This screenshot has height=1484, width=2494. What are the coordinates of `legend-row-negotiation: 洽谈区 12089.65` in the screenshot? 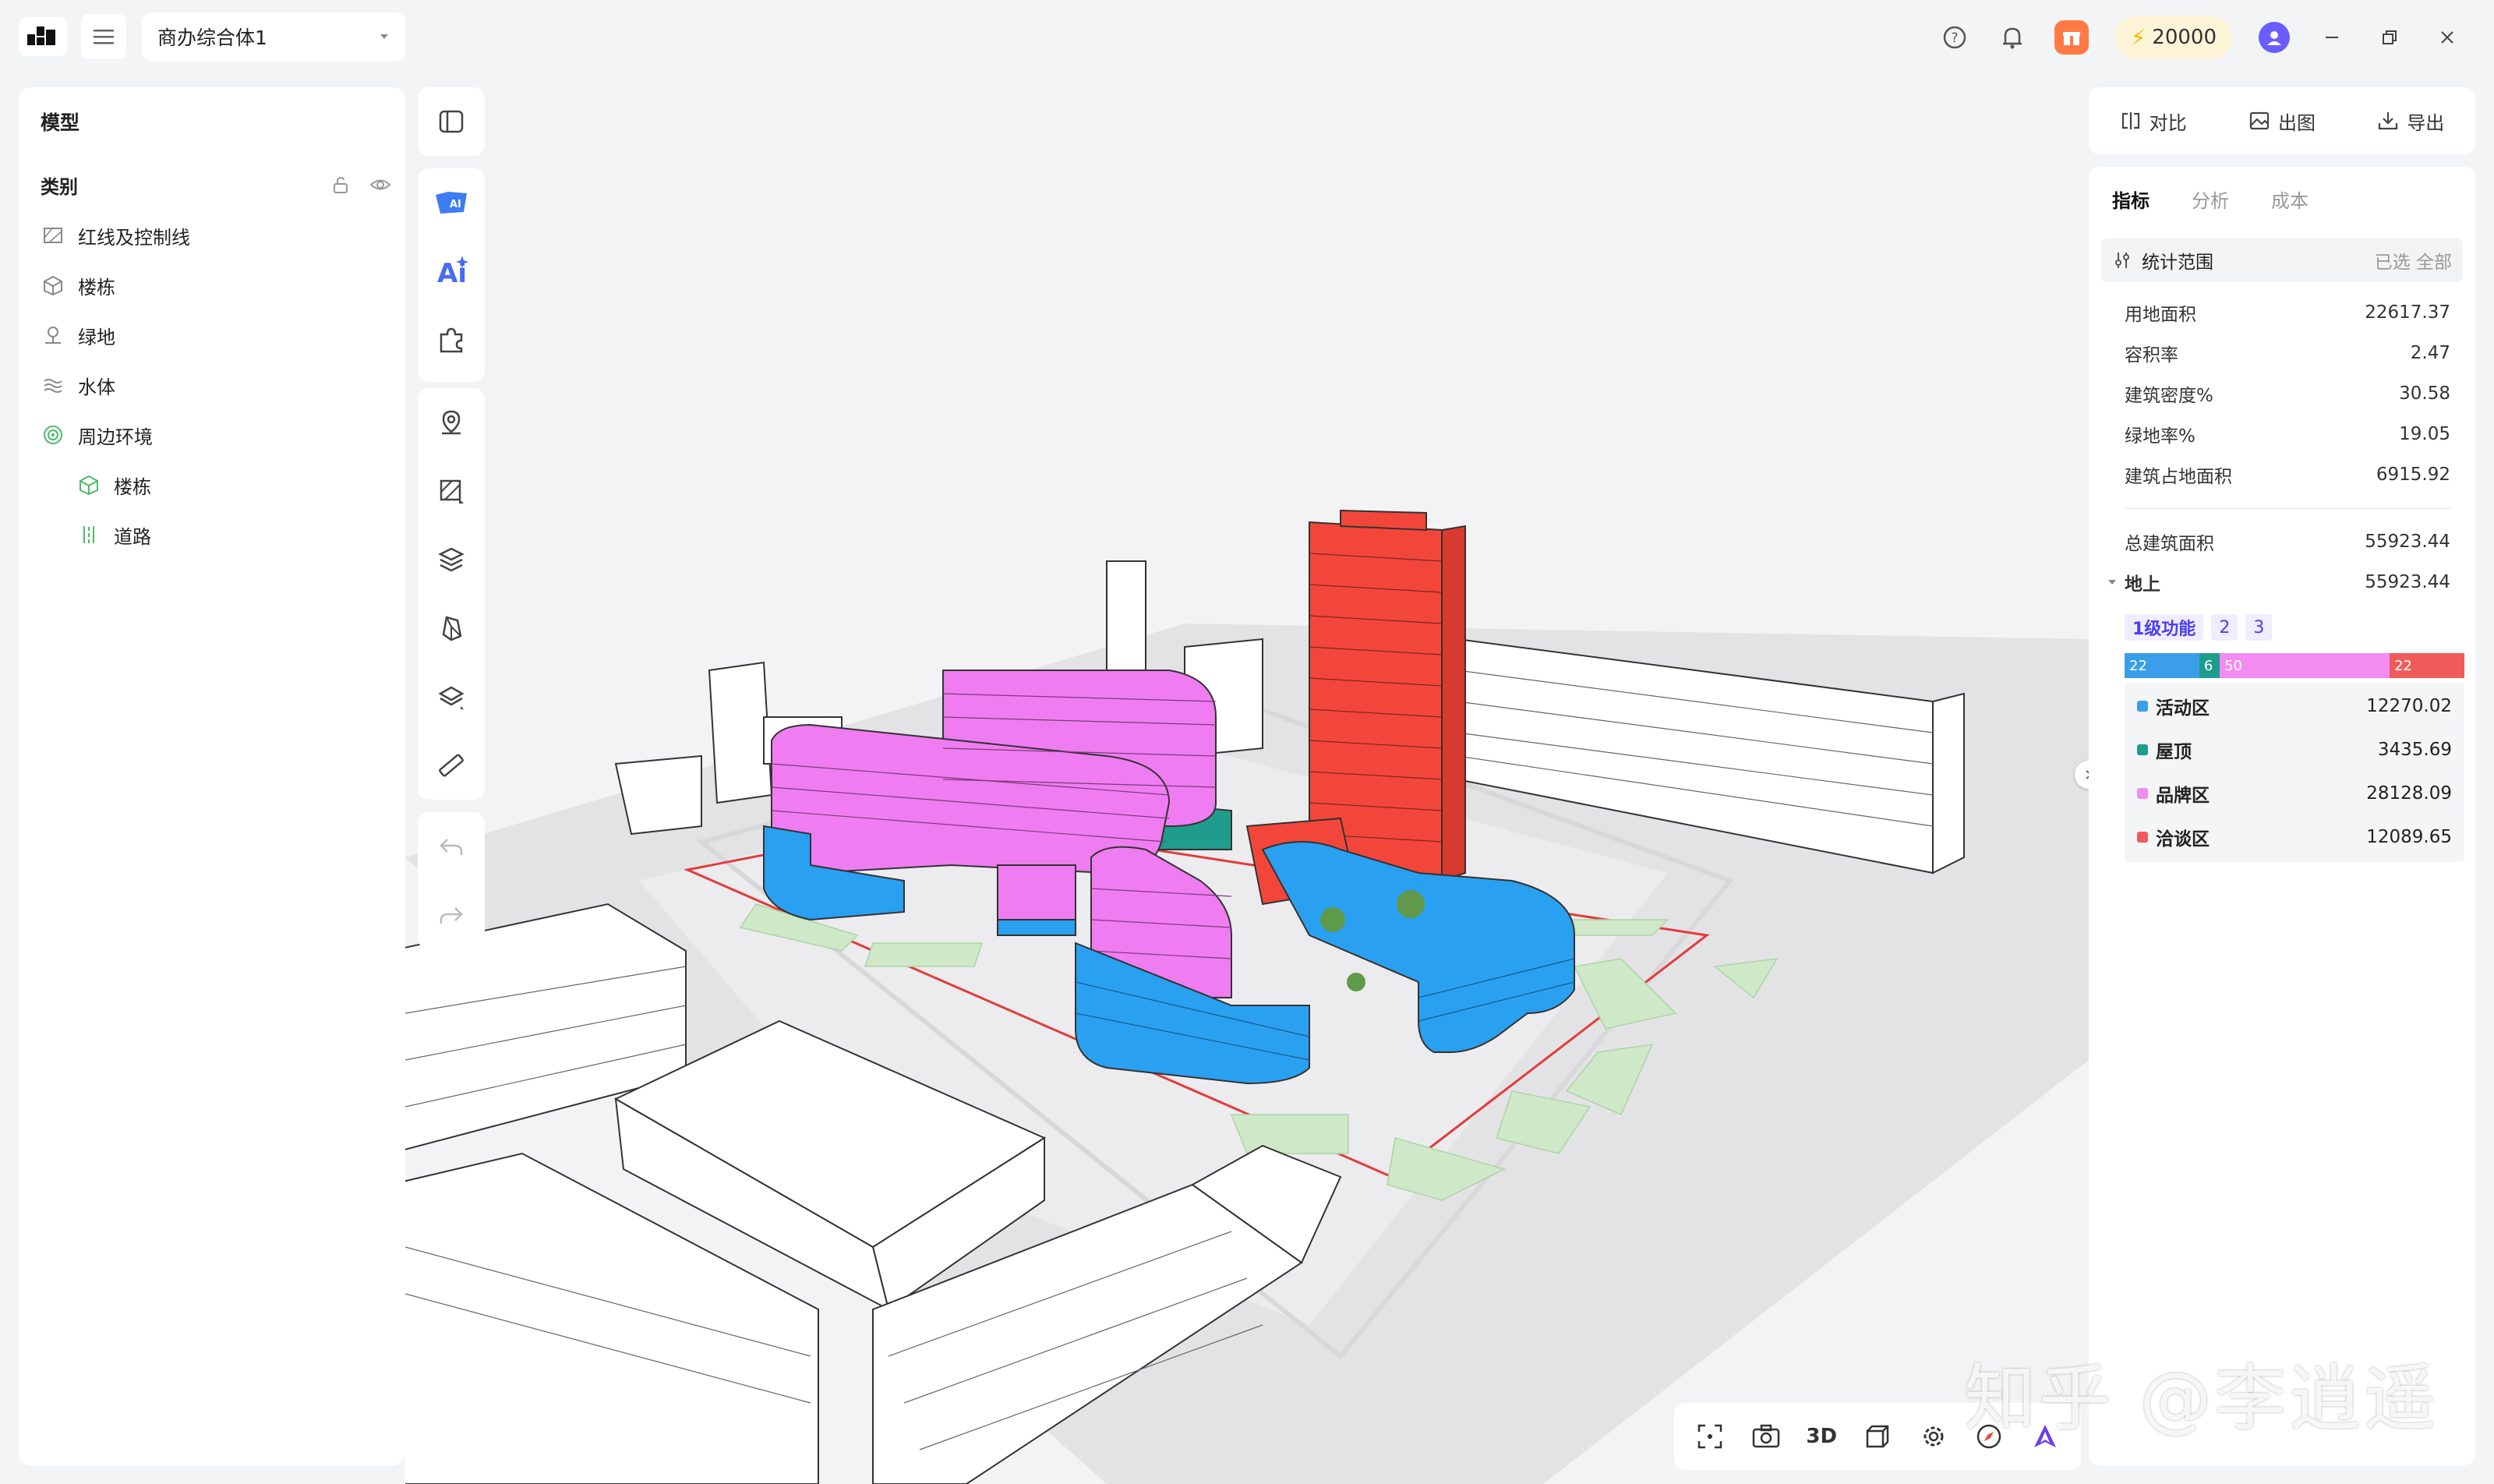 It's located at (2294, 837).